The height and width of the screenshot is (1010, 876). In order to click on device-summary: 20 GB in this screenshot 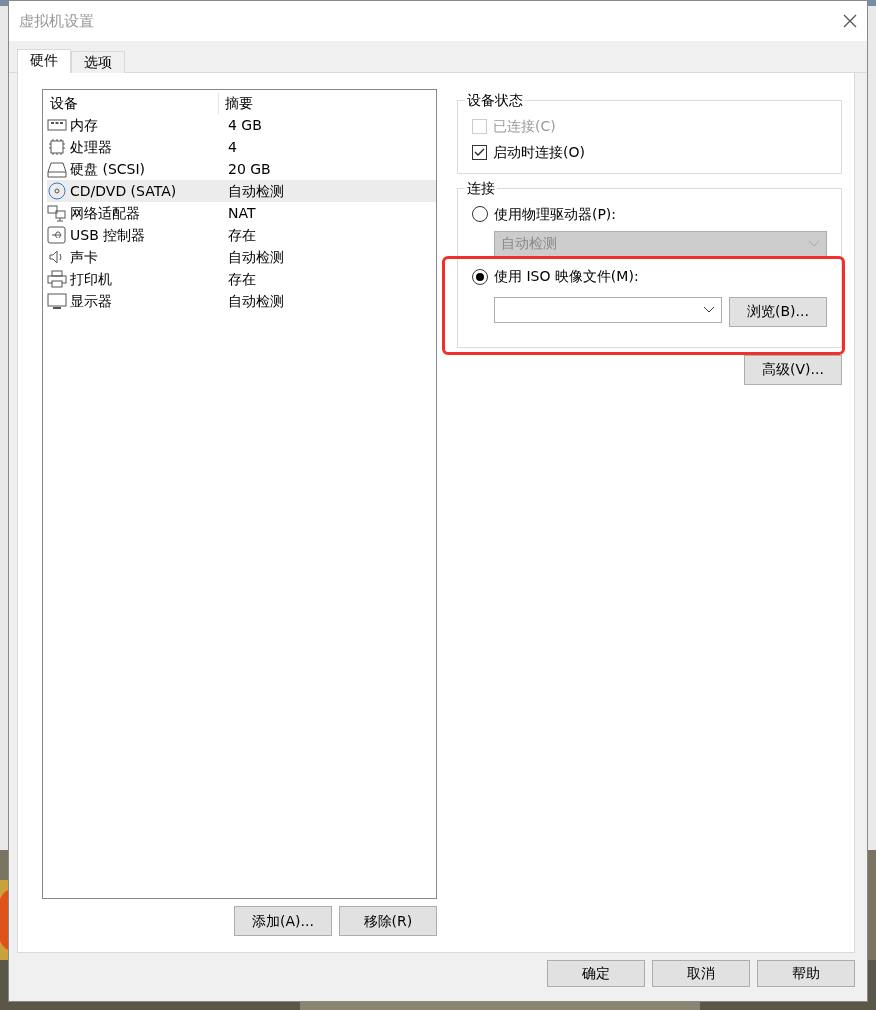, I will do `click(249, 169)`.